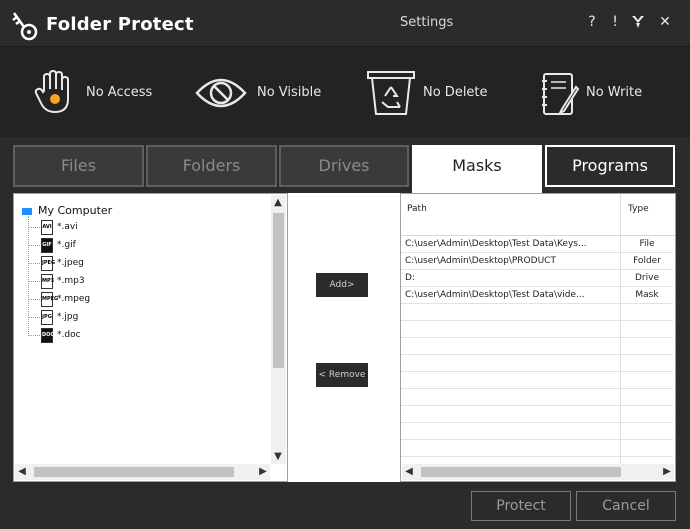  Describe the element at coordinates (344, 337) in the screenshot. I see `transfer-panel: Add> < Remove` at that location.